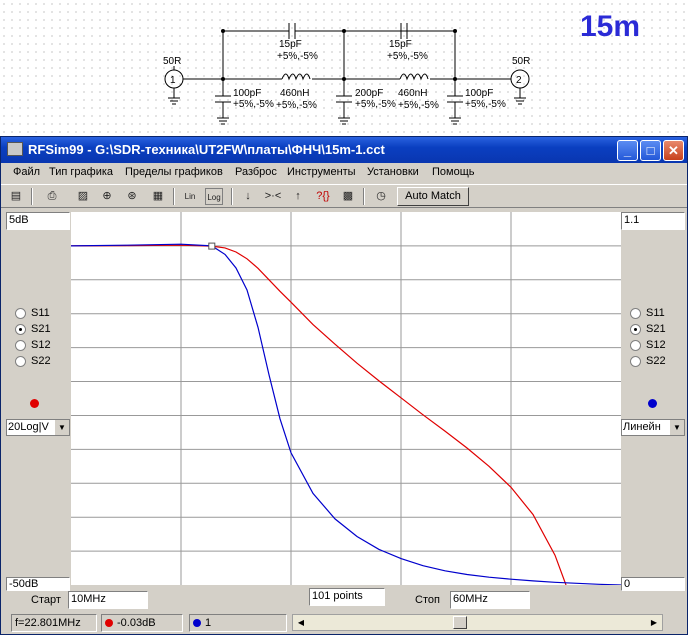 The image size is (688, 635). Describe the element at coordinates (412, 93) in the screenshot. I see `inductor2-value: 460nH` at that location.